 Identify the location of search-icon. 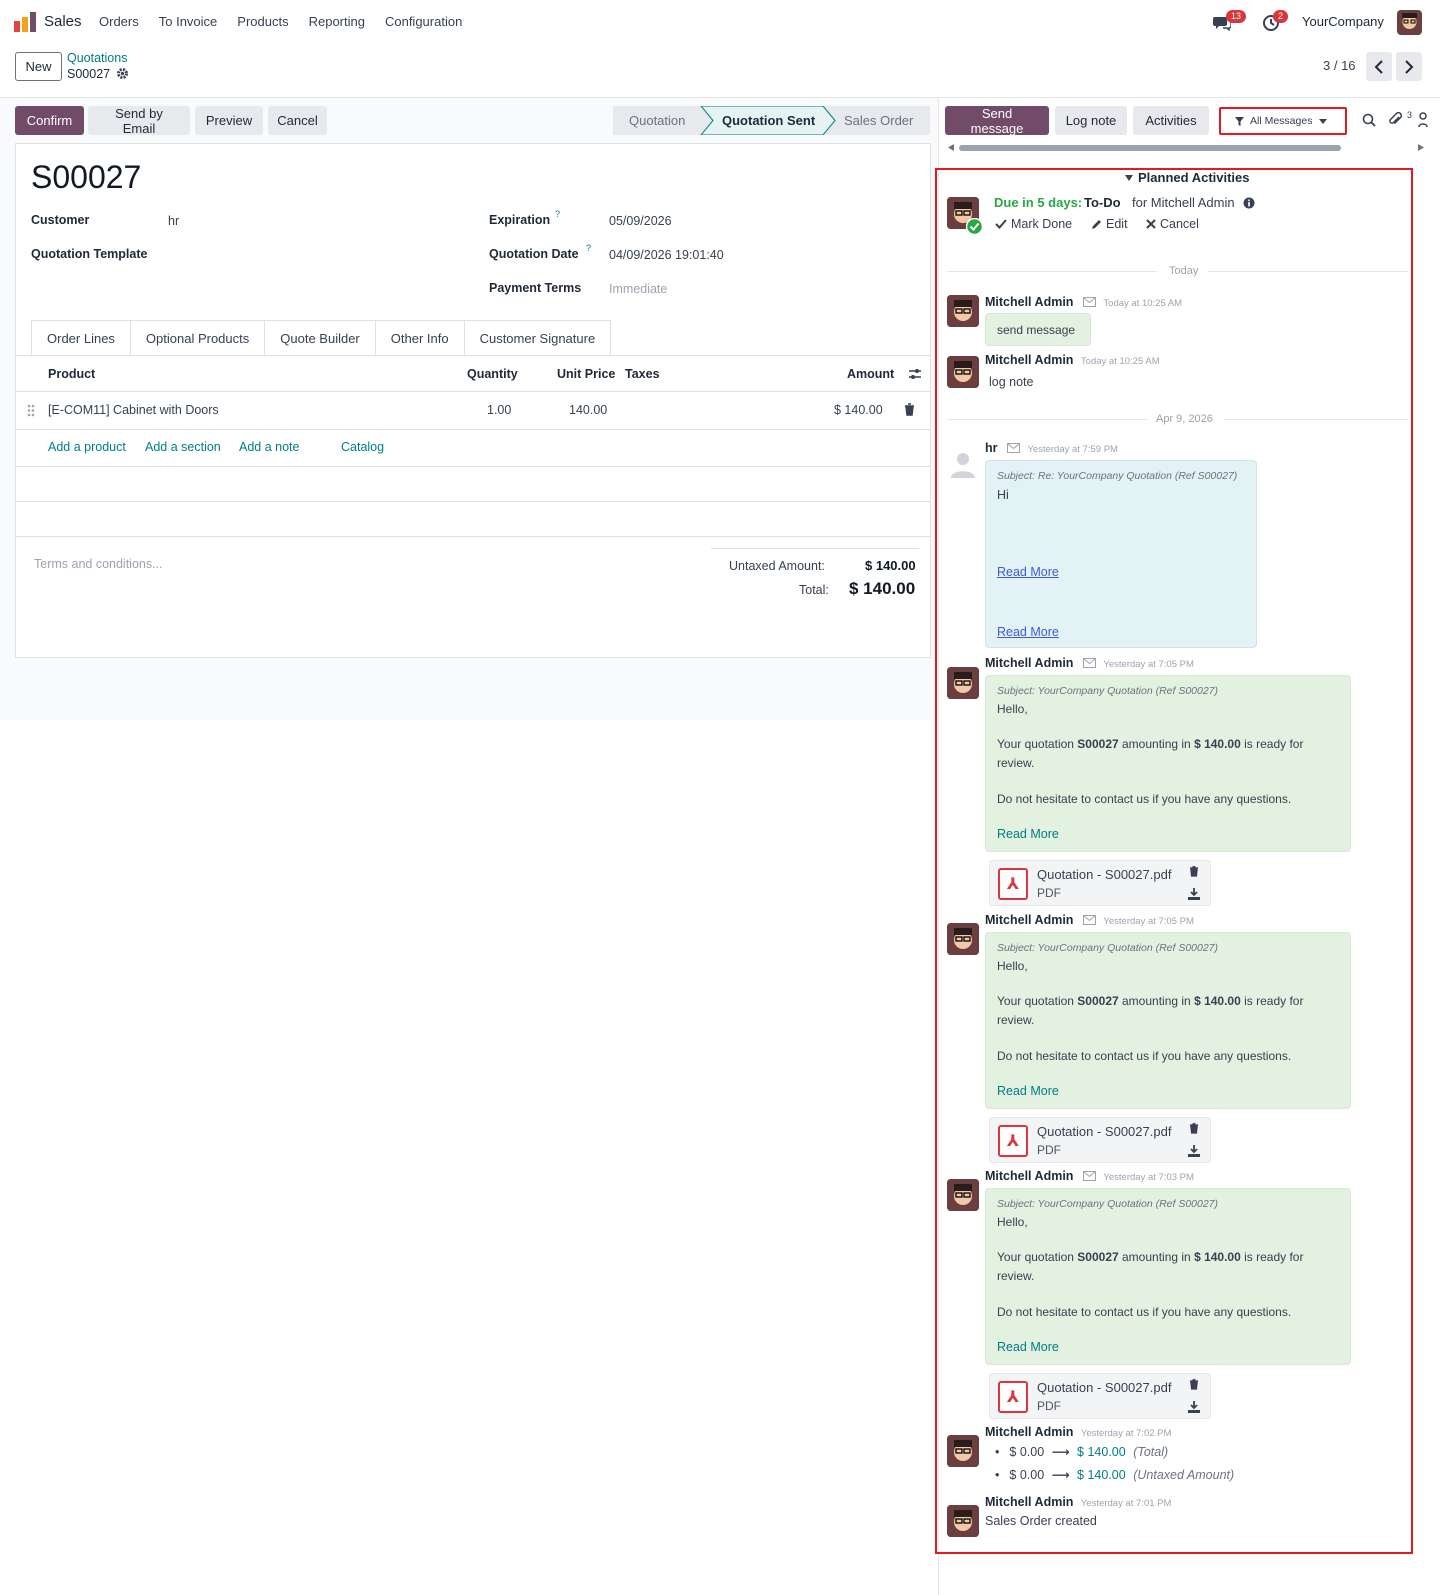
(1369, 120).